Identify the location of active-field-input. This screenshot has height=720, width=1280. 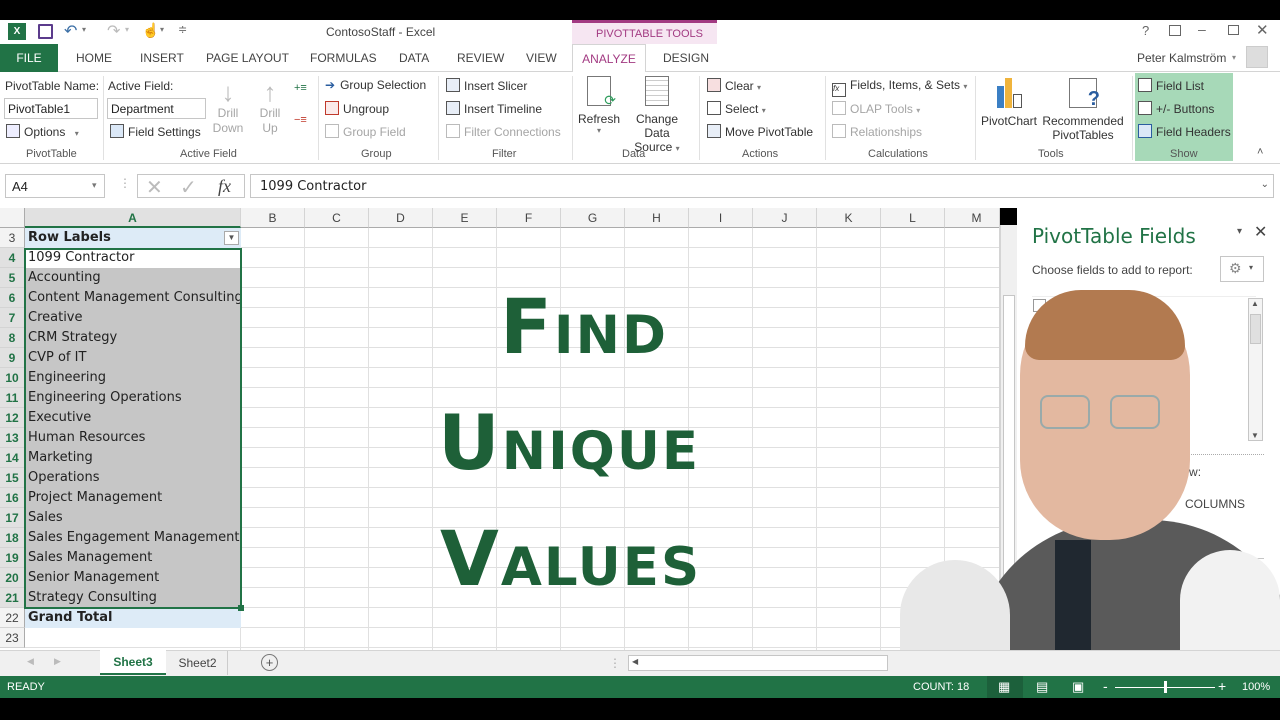
(156, 108).